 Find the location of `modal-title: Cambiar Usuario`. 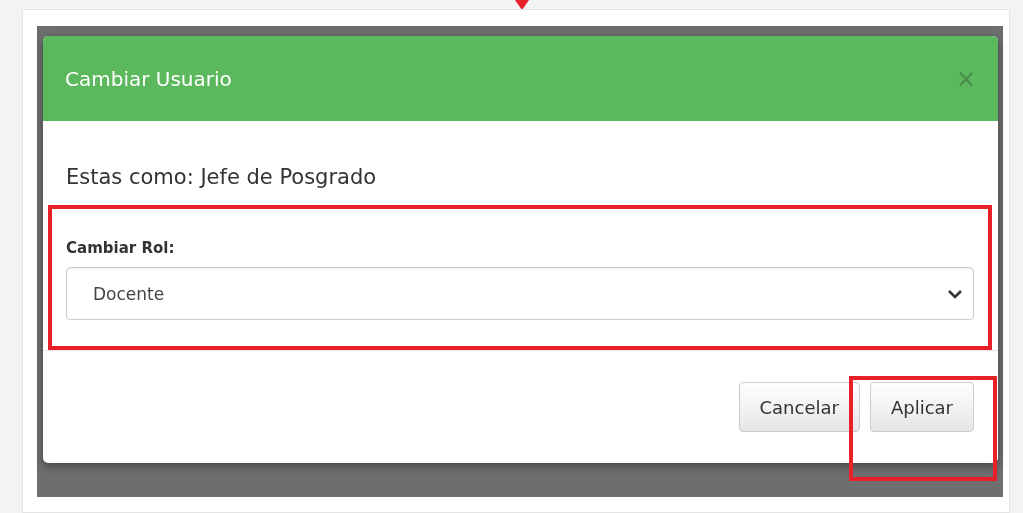

modal-title: Cambiar Usuario is located at coordinates (148, 78).